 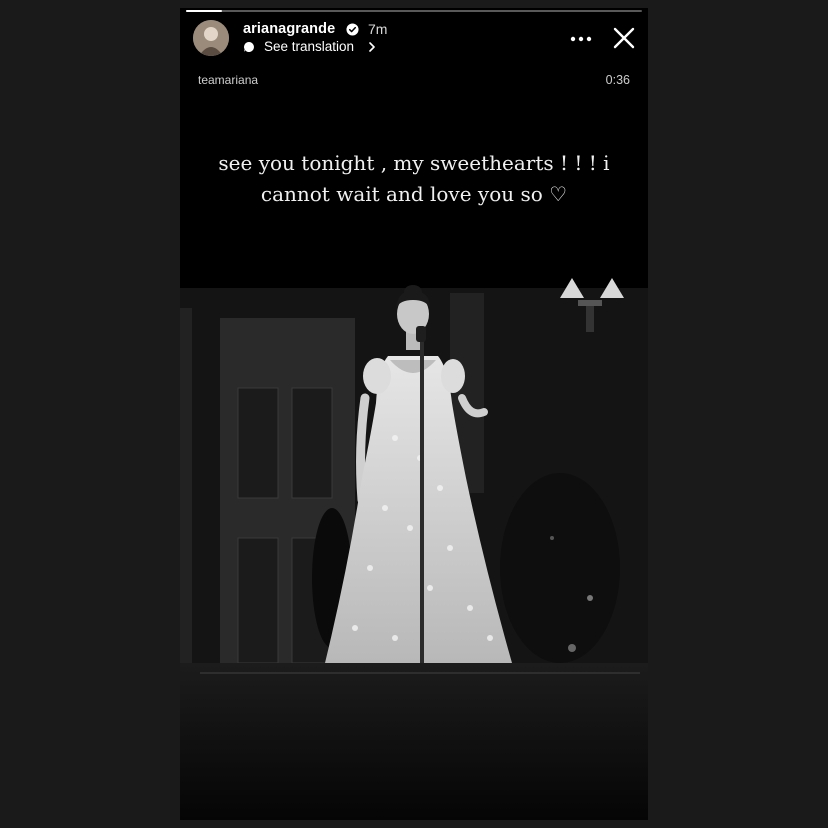 I want to click on verified-badge-icon, so click(x=352, y=29).